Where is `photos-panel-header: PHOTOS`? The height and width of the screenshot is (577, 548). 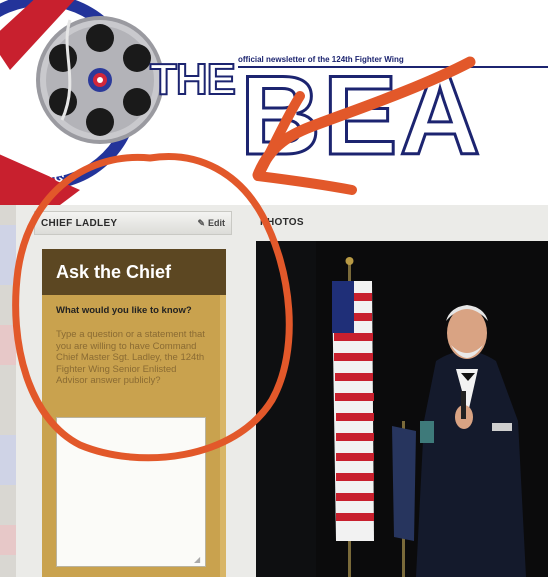
photos-panel-header: PHOTOS is located at coordinates (400, 223).